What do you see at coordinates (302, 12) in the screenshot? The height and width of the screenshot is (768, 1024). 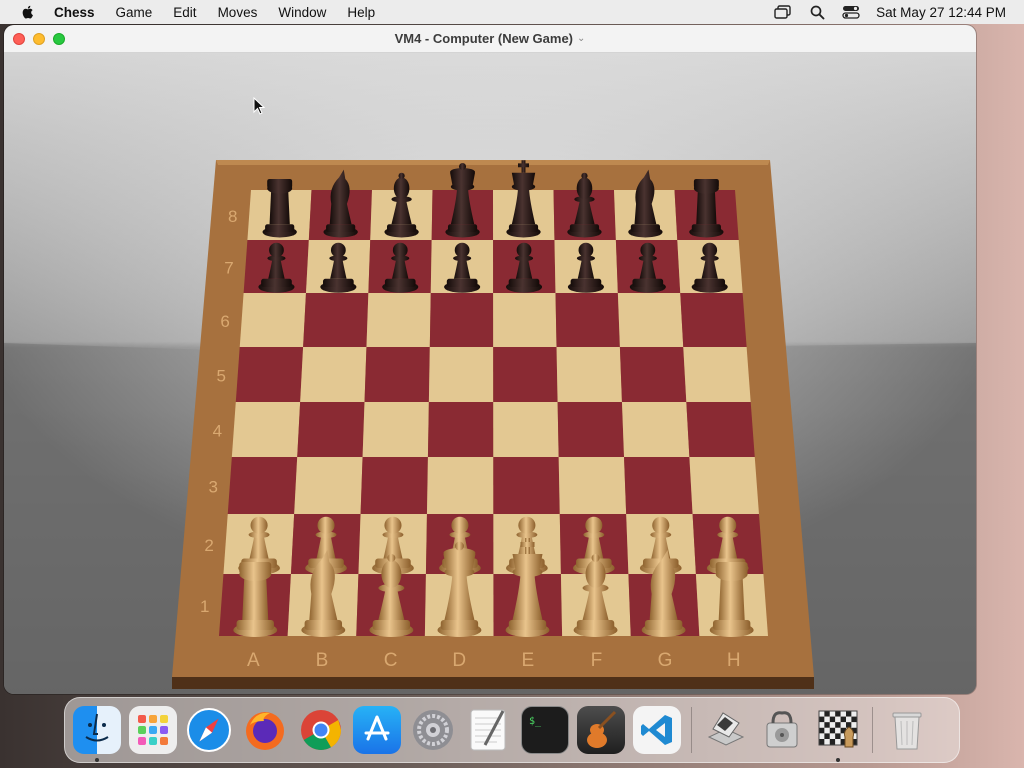 I see `menu-window: Window` at bounding box center [302, 12].